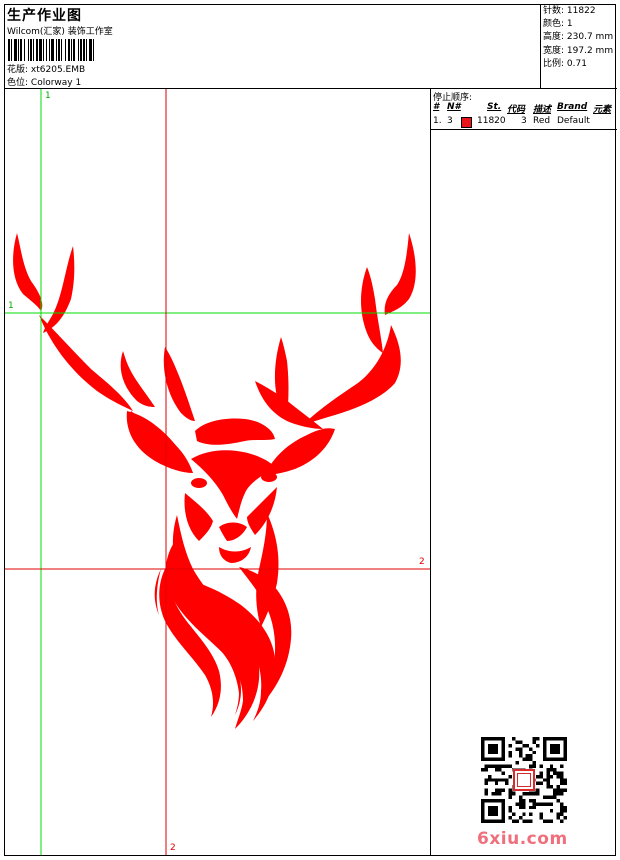  What do you see at coordinates (522, 839) in the screenshot?
I see `watermark-logo: 6xiu.com` at bounding box center [522, 839].